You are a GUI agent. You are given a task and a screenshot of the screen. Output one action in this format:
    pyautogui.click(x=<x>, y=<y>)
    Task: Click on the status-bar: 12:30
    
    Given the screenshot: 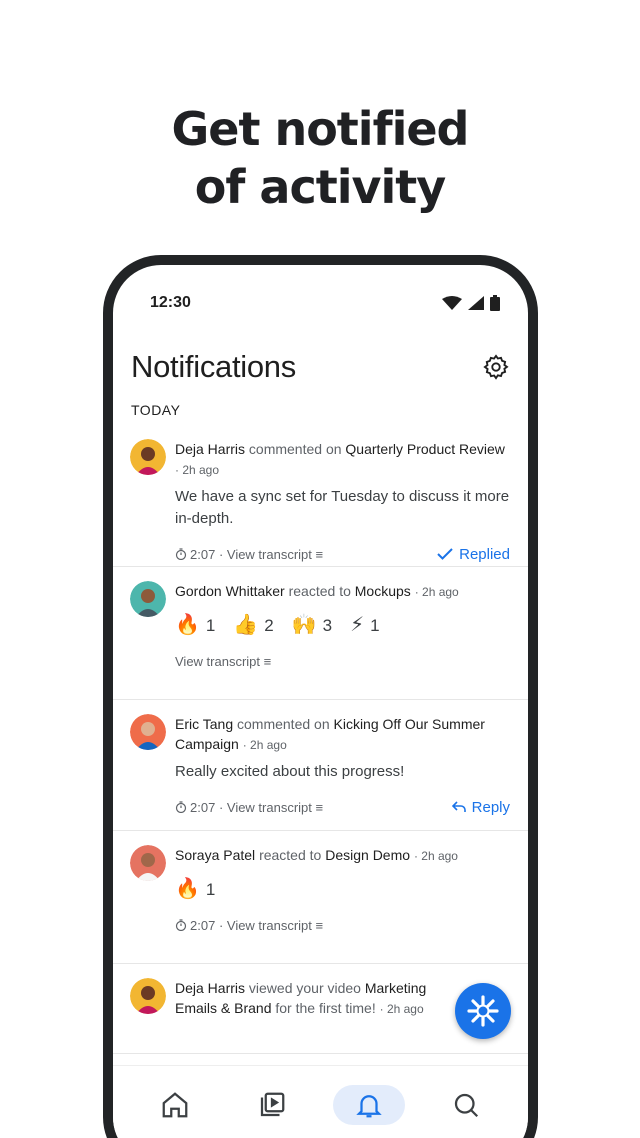 What is the action you would take?
    pyautogui.click(x=325, y=303)
    